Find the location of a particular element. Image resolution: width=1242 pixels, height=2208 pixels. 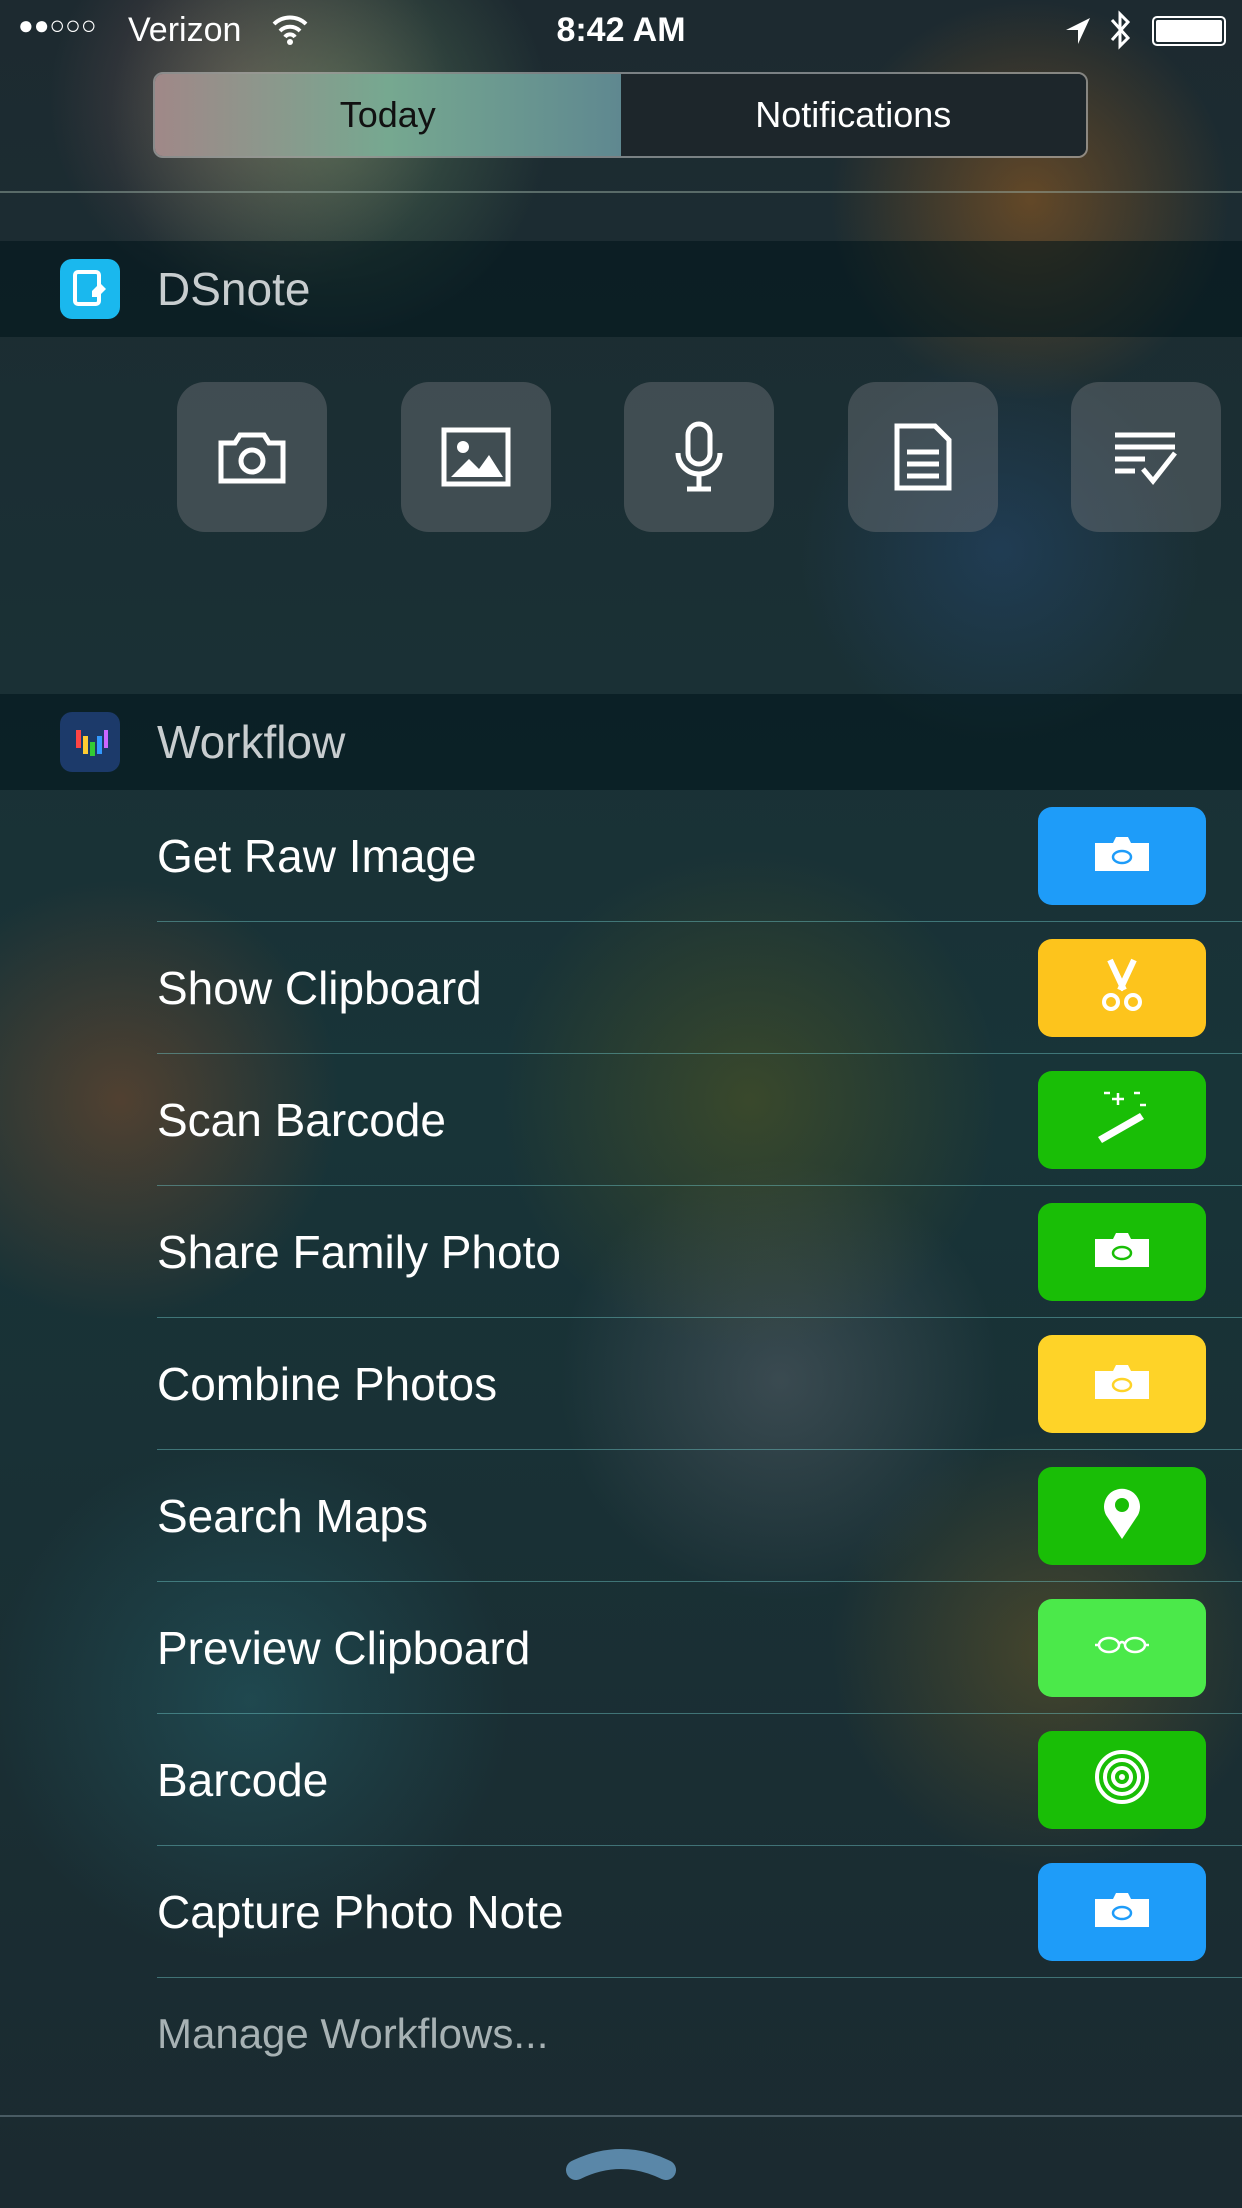

glasses-icon is located at coordinates (1122, 1647).